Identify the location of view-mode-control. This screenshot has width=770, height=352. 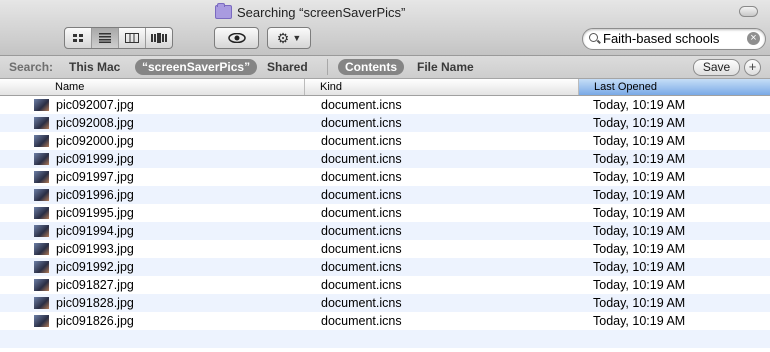
(118, 38).